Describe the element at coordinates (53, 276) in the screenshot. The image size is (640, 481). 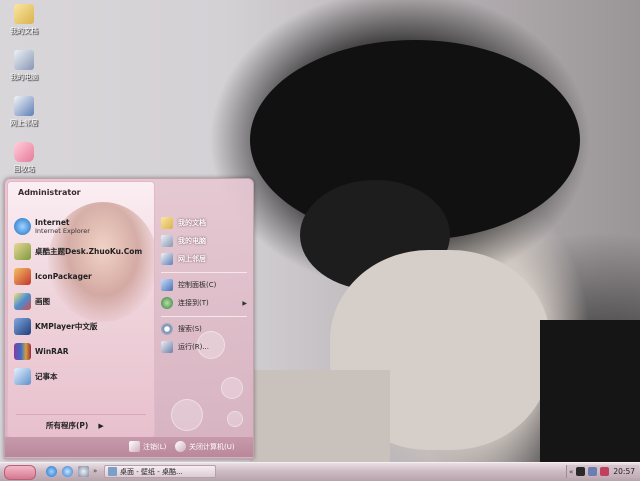
I see `pinned-iconpackager: IconPackager` at that location.